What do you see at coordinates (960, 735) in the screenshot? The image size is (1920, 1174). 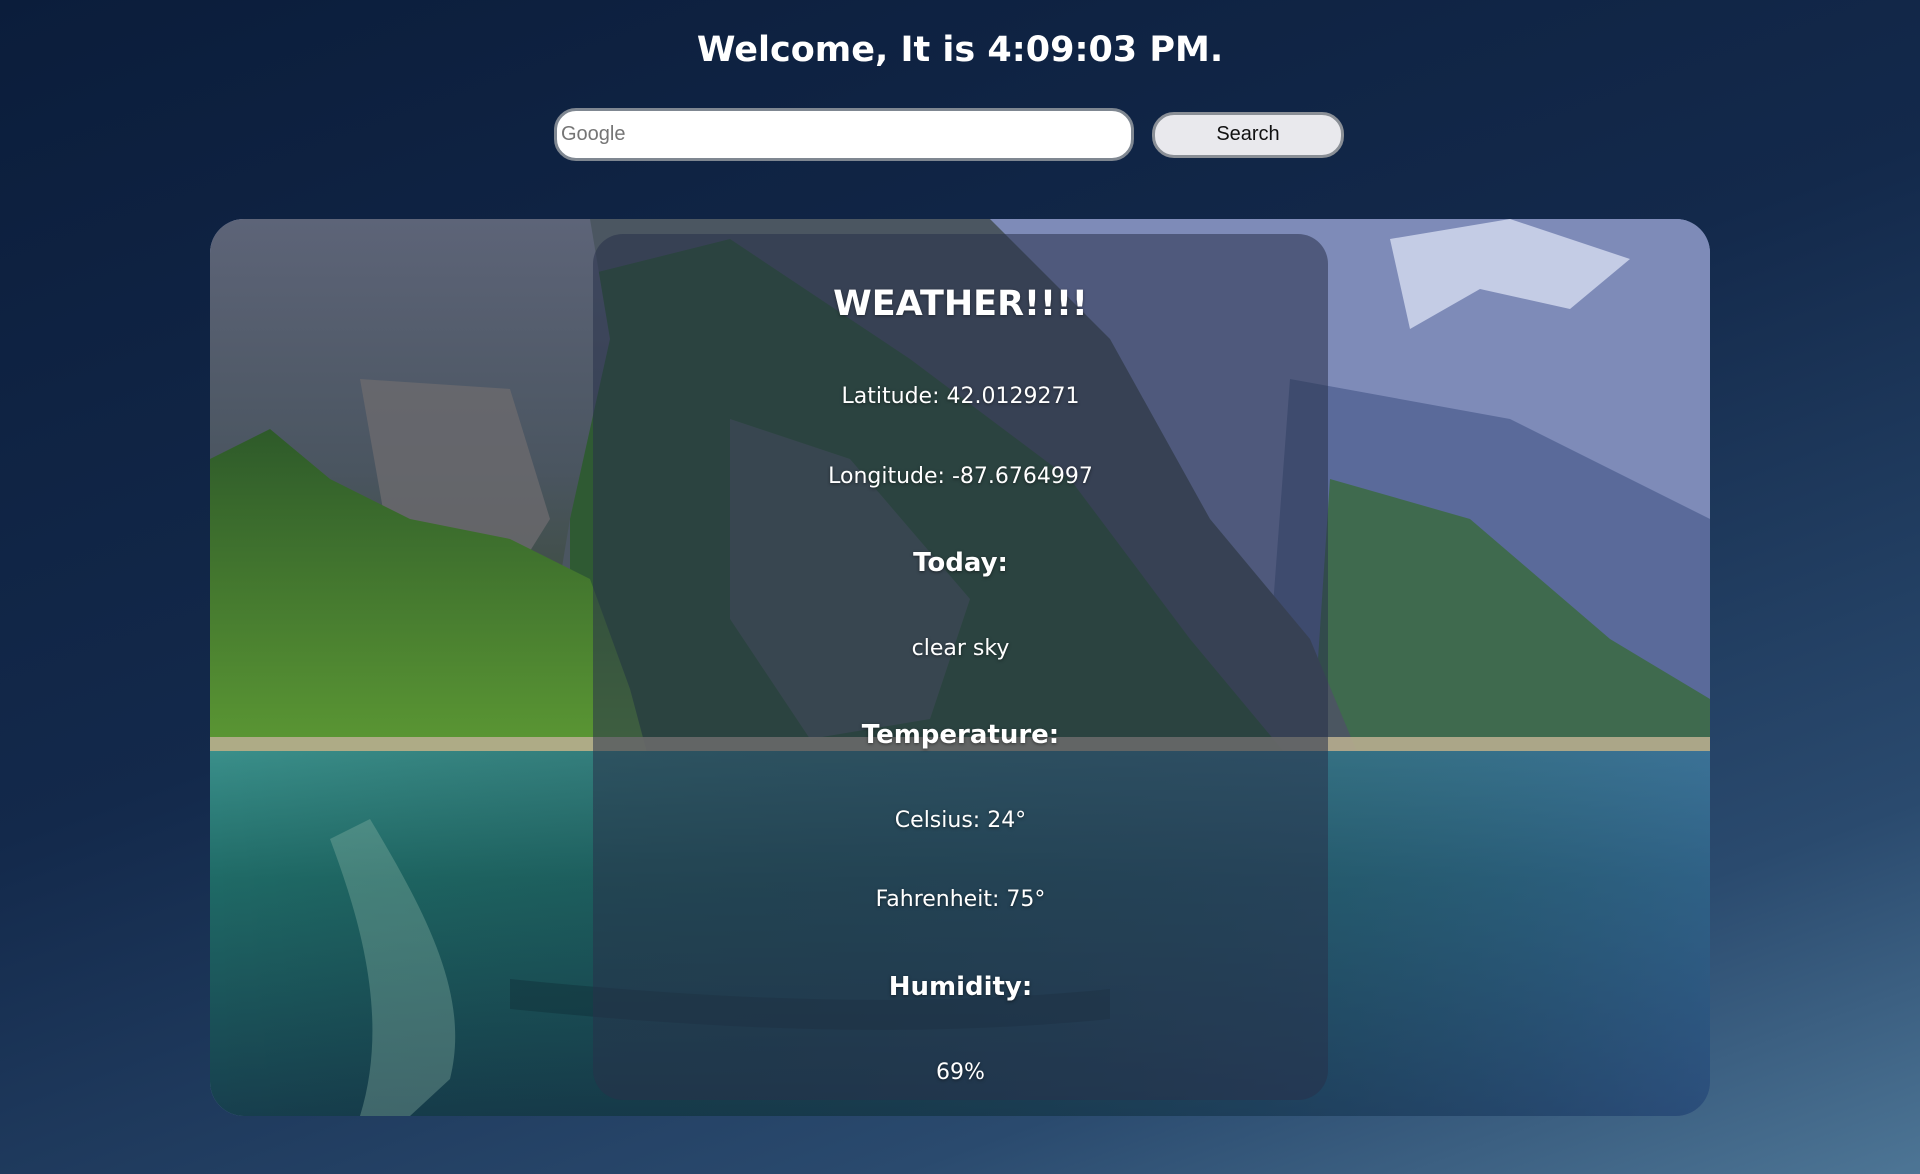 I see `temperature-heading: Temperature:` at bounding box center [960, 735].